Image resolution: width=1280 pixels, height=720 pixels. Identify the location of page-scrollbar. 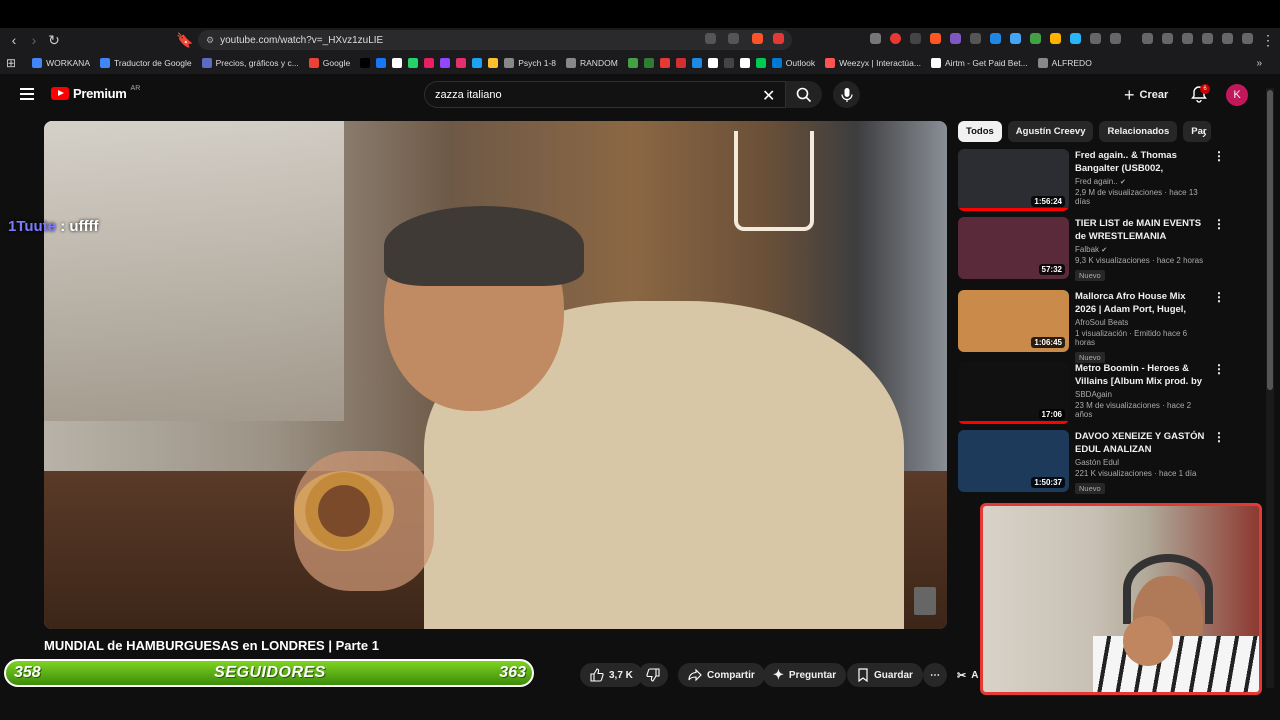
(1270, 388).